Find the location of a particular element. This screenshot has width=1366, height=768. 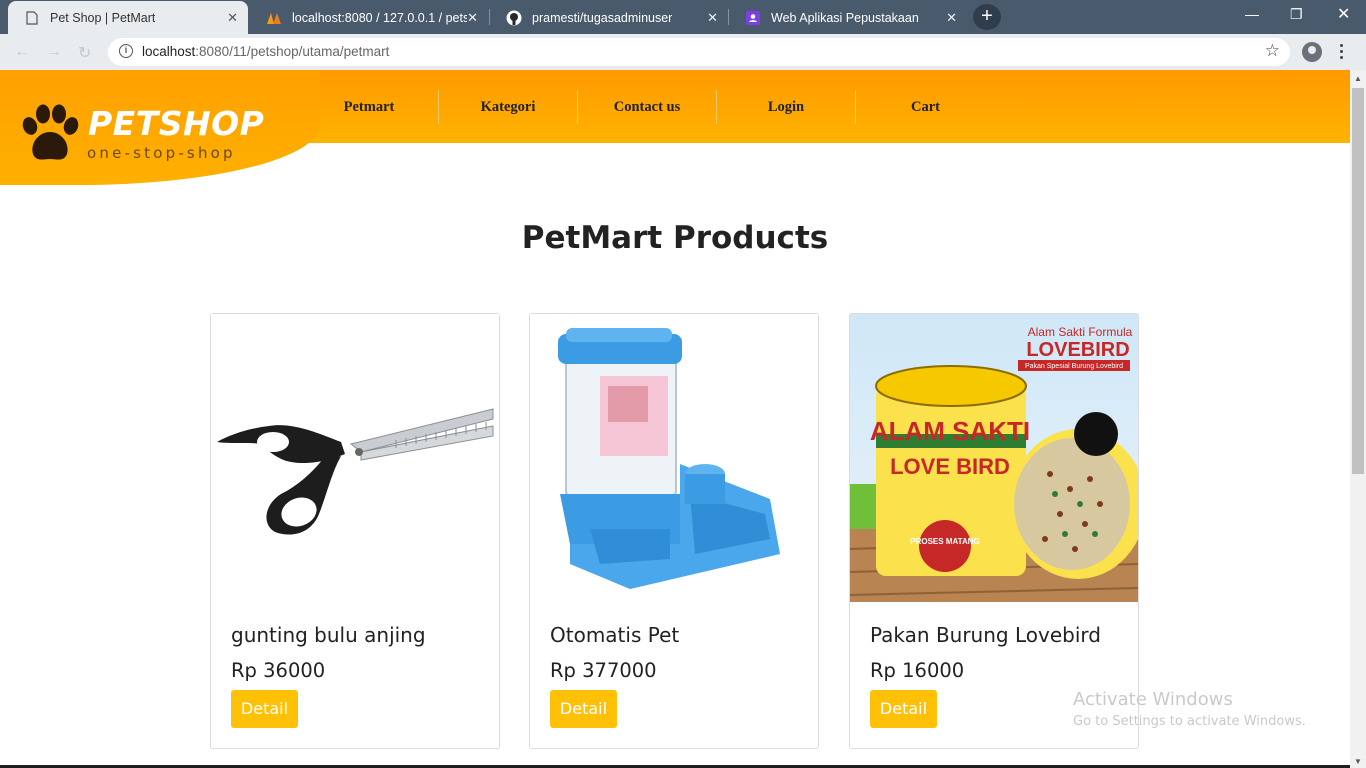

can-line2-text: LOVE BIRD is located at coordinates (950, 466).